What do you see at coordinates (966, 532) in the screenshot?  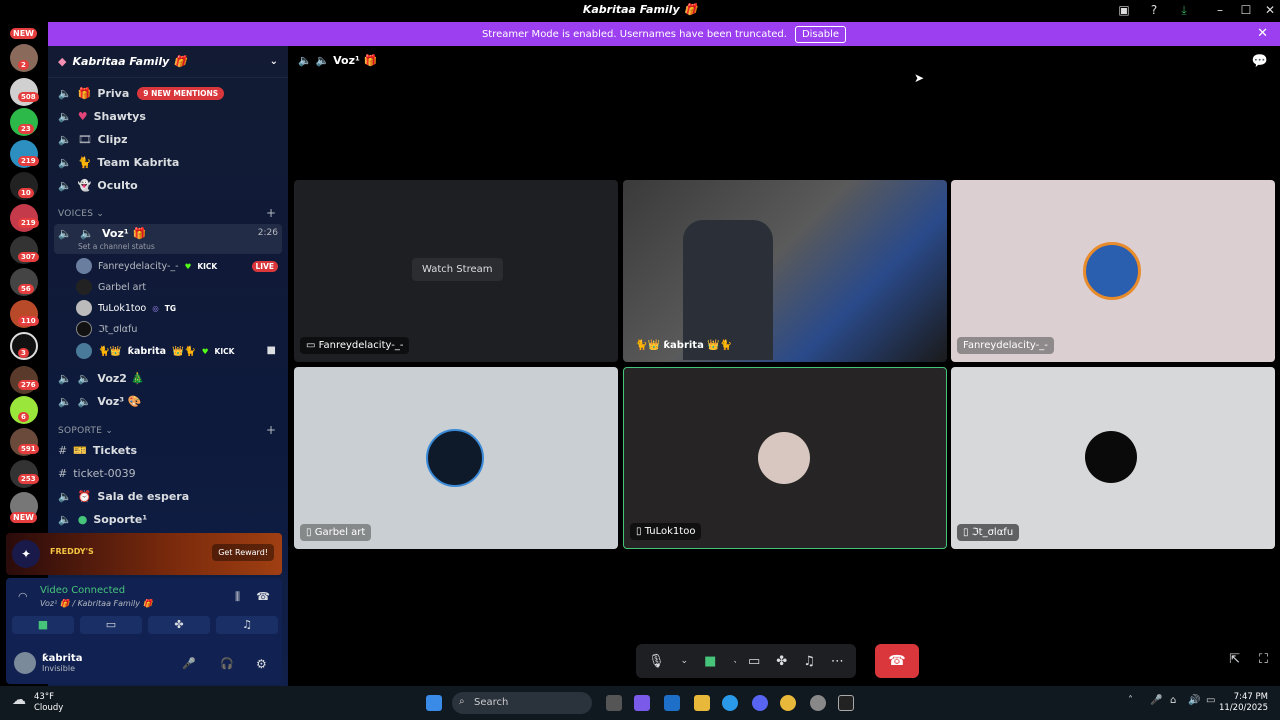 I see `phone-icon: ▯` at bounding box center [966, 532].